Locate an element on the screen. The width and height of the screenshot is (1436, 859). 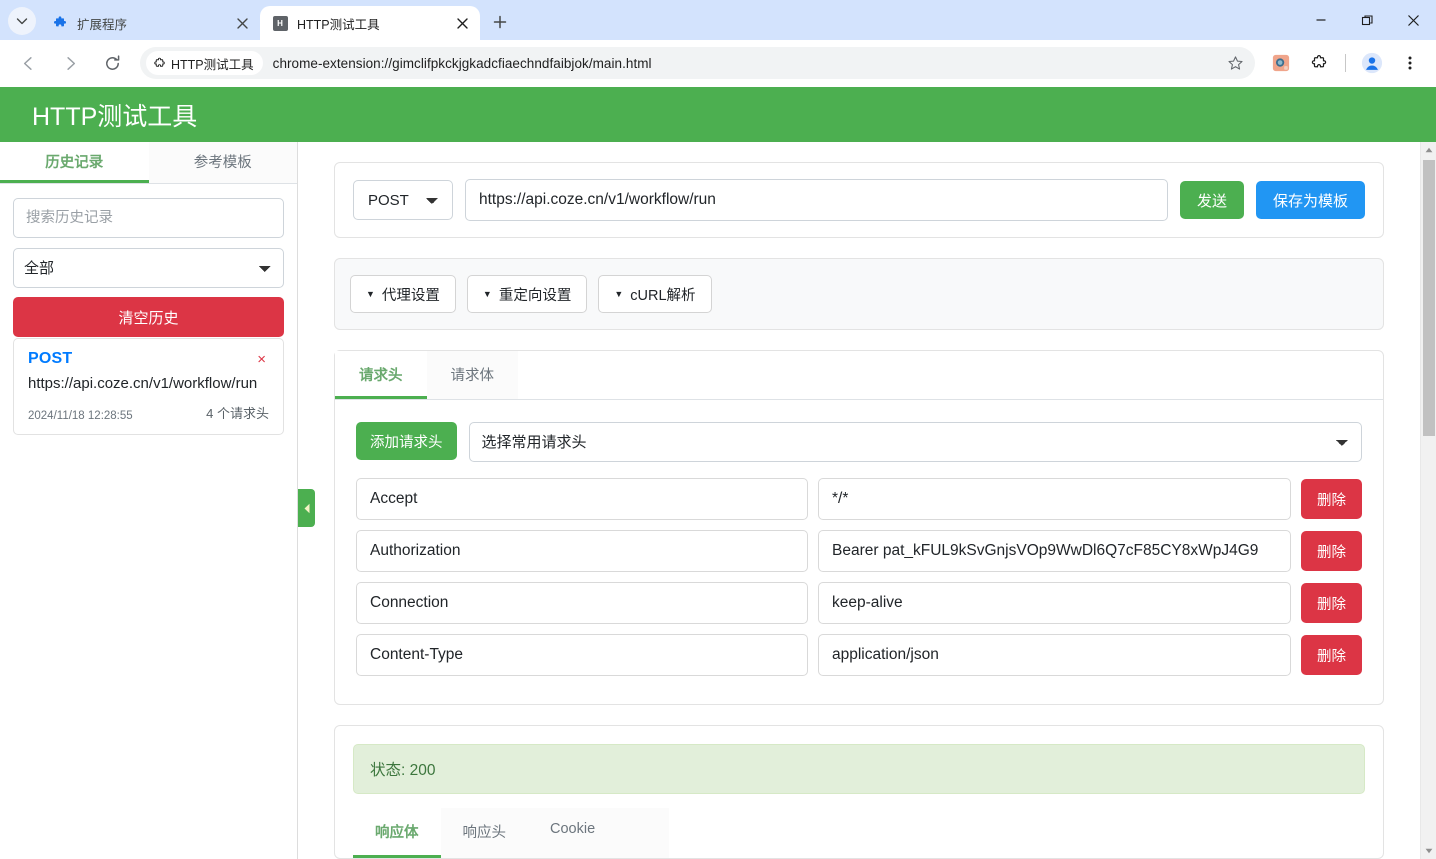
maximize-button is located at coordinates (1367, 20).